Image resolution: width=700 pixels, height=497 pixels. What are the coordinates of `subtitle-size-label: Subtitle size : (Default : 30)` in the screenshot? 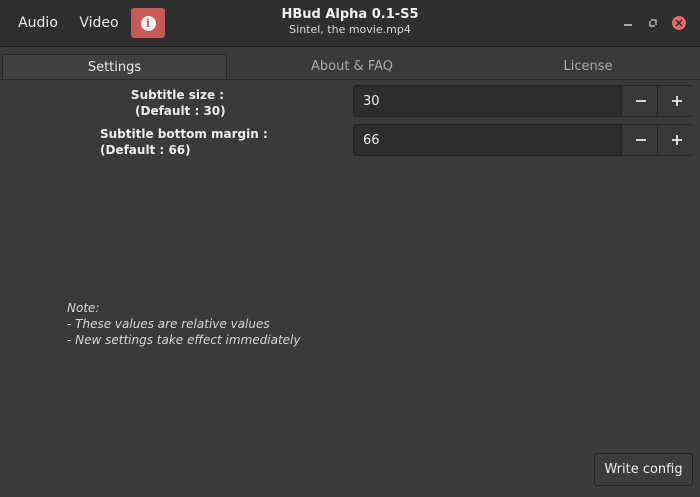 It's located at (177, 103).